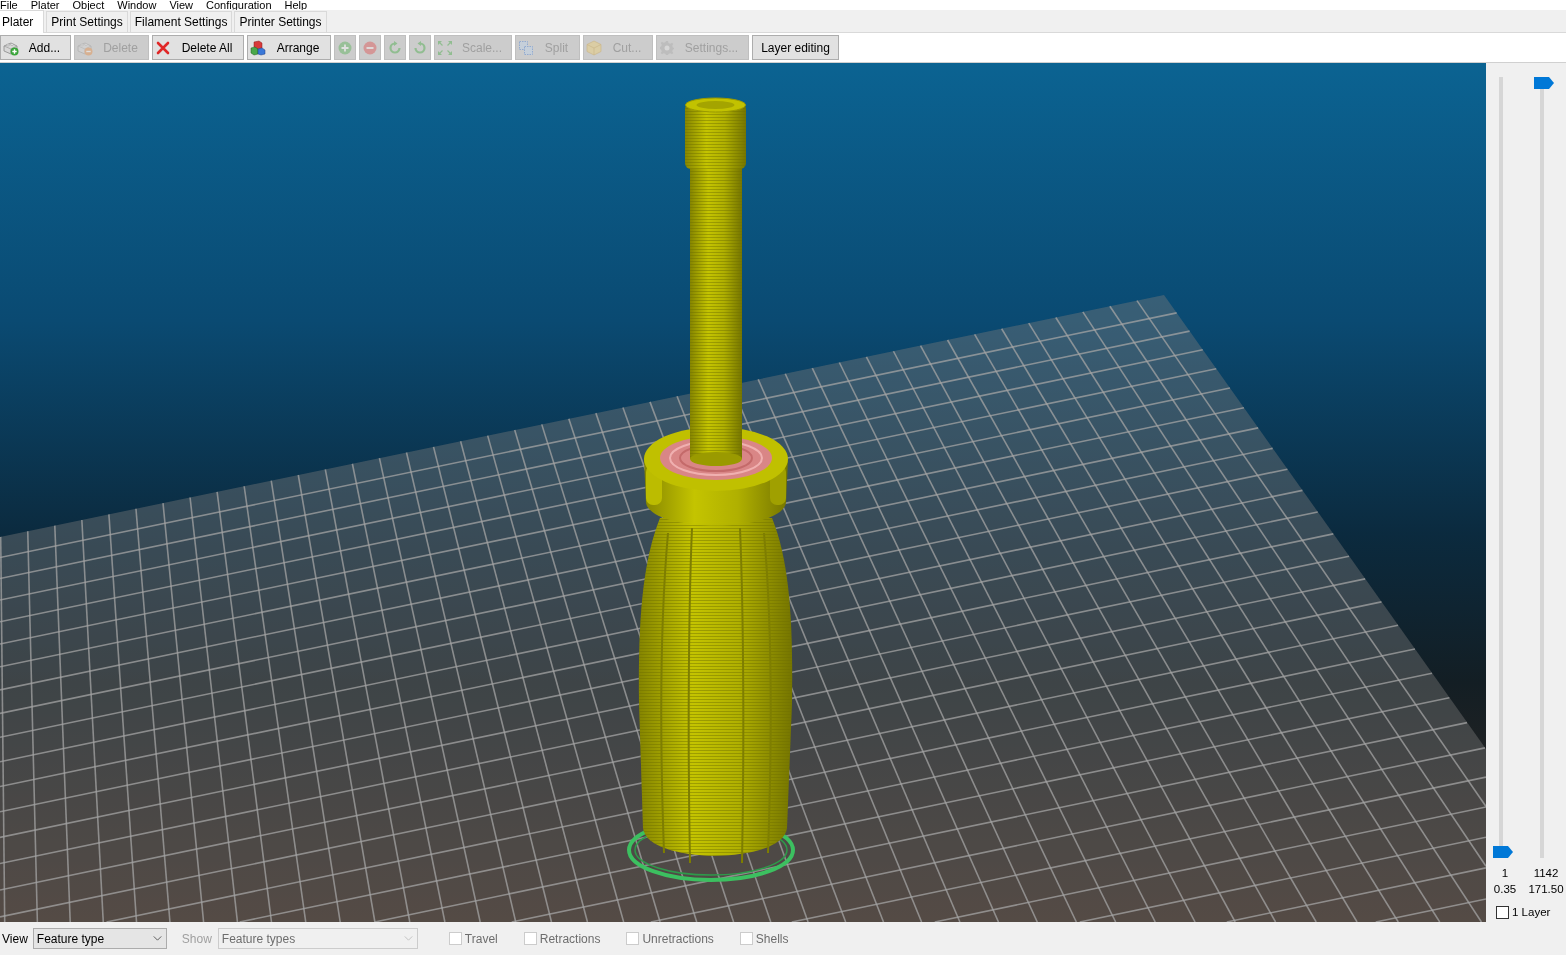 The image size is (1566, 955). I want to click on plus-circle-icon, so click(345, 47).